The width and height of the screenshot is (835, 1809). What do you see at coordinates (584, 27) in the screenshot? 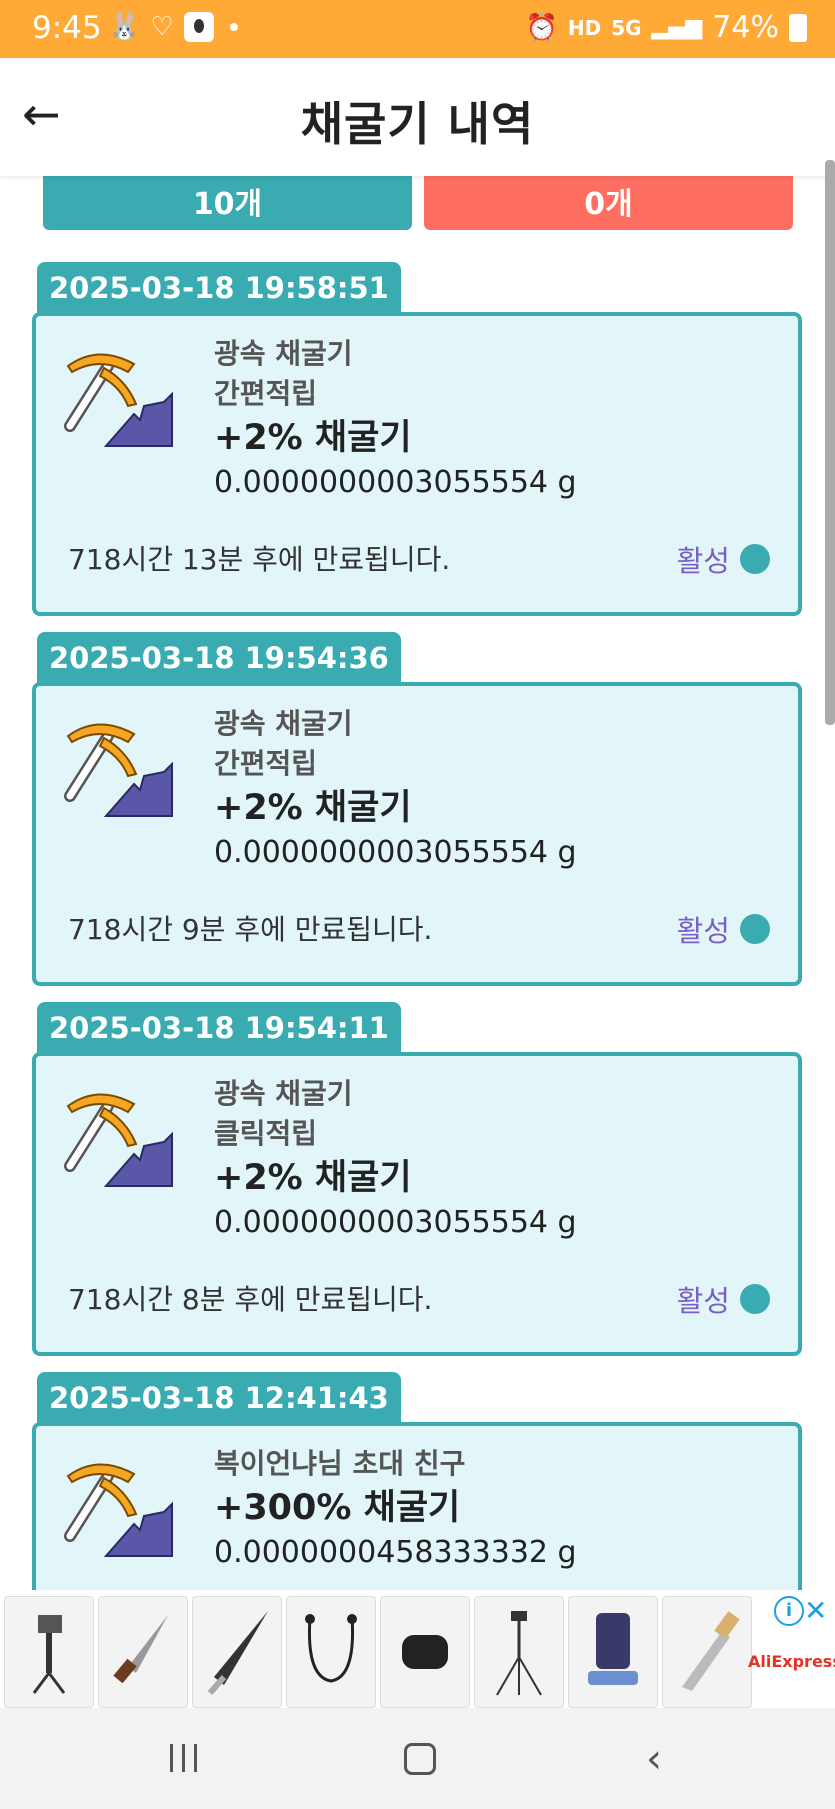
I see `hd-voice-label: HD` at bounding box center [584, 27].